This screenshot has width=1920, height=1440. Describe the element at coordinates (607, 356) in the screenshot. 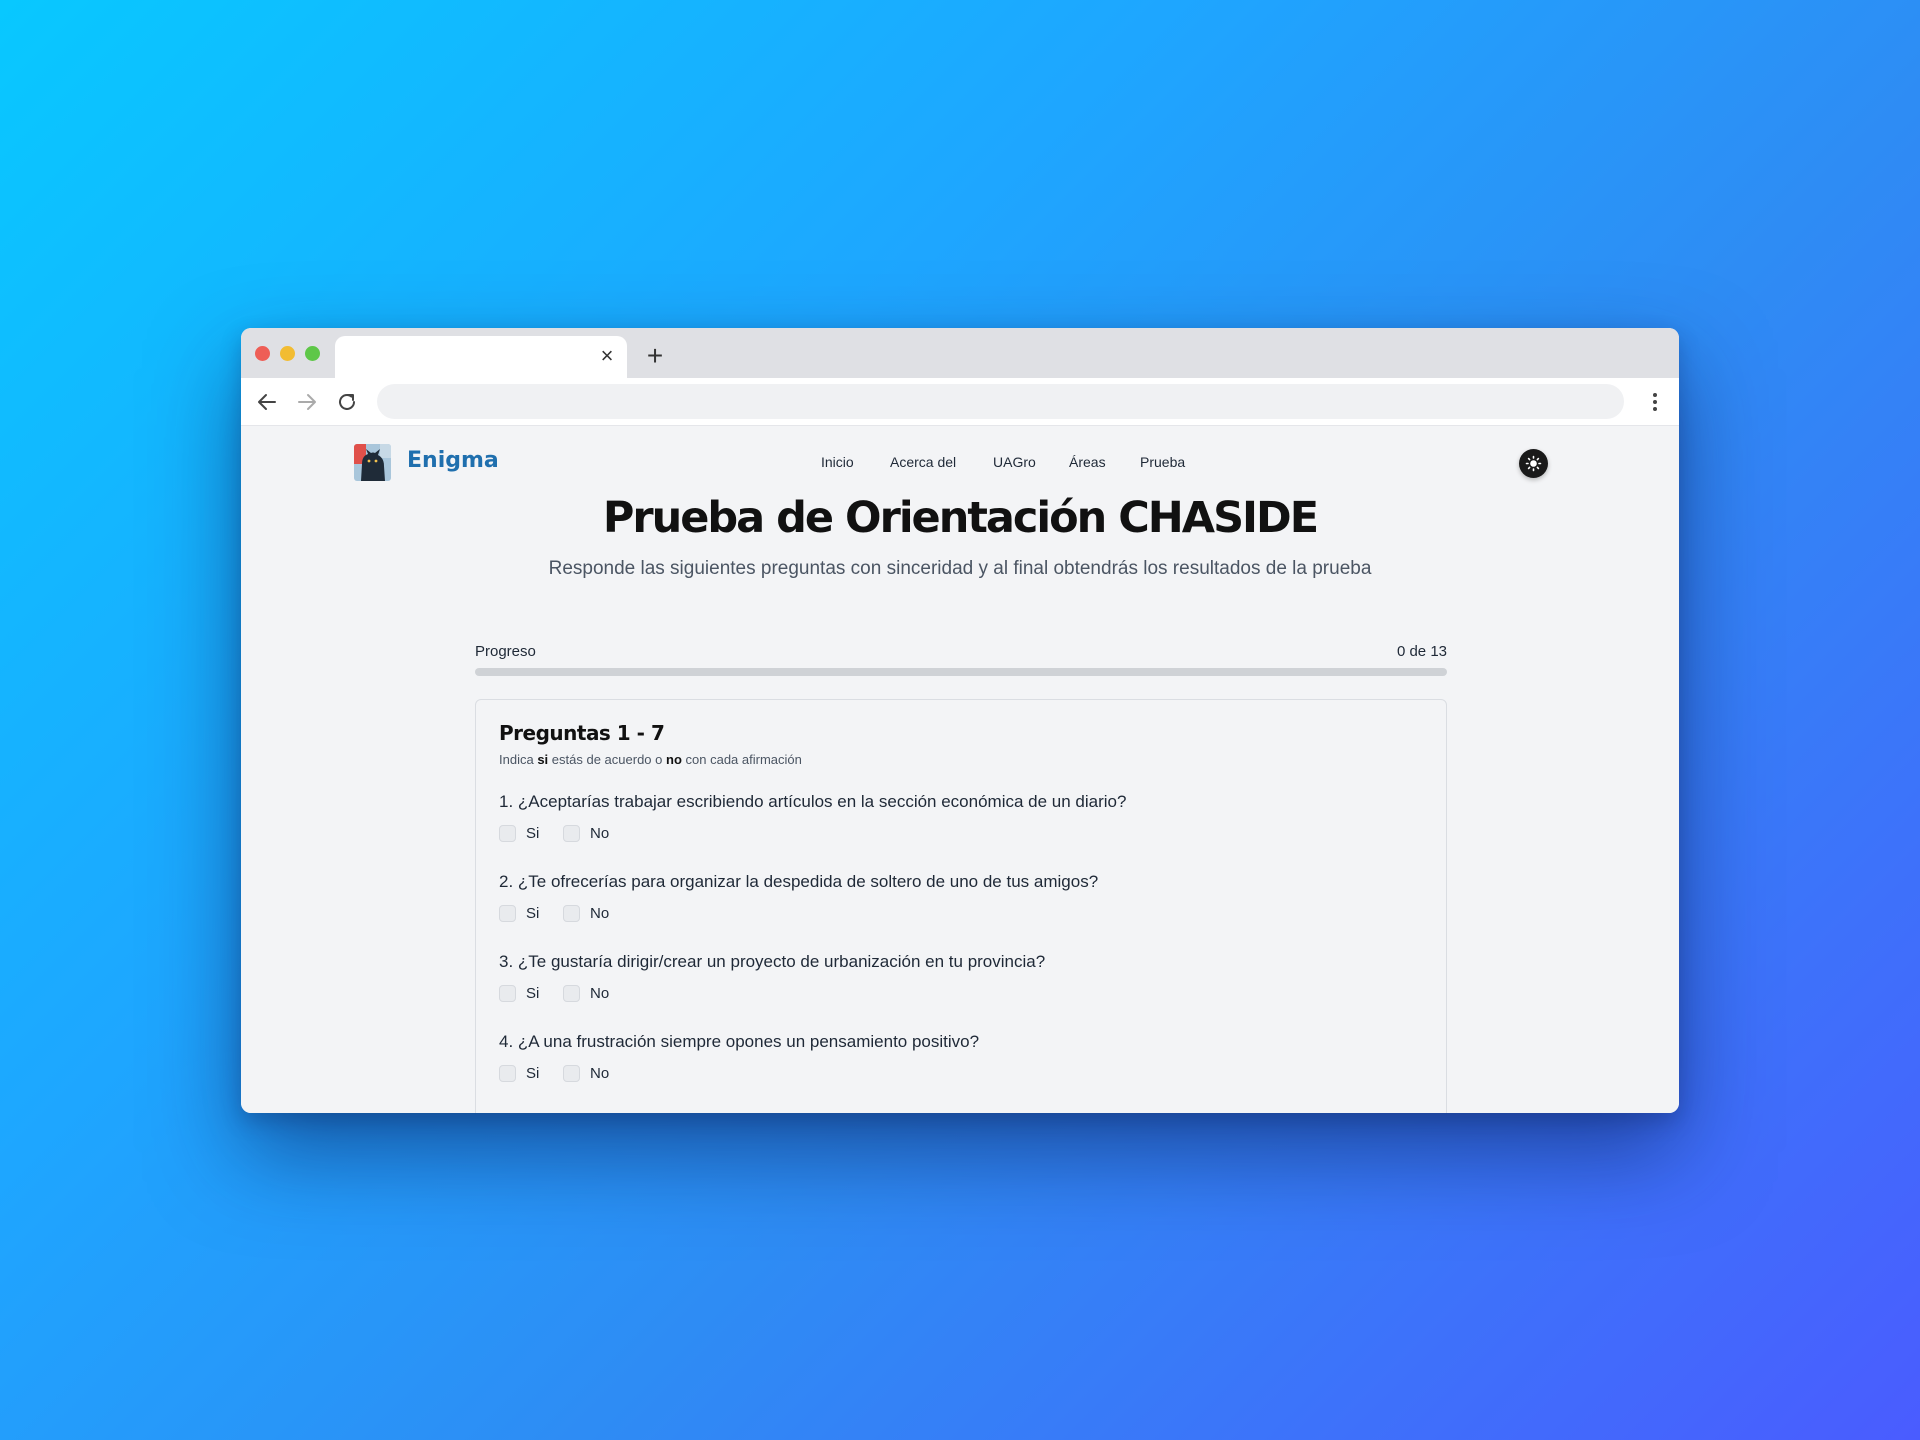

I see `close-icon: ×` at that location.